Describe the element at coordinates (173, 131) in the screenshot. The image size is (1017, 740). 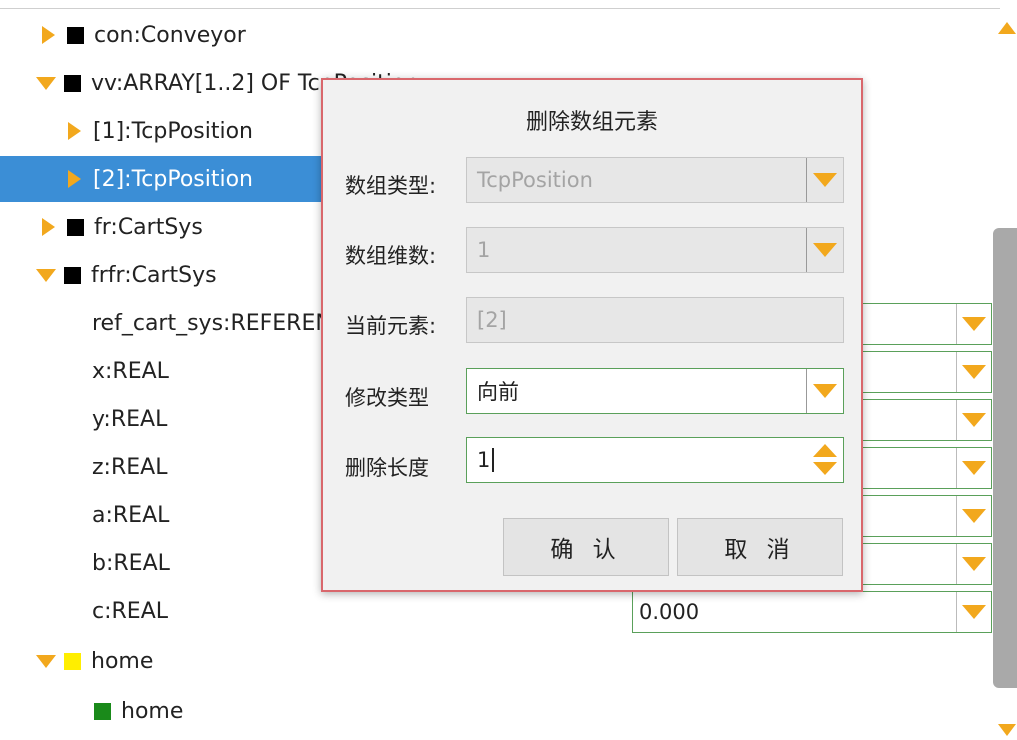
I see `tree-row-label: [1]:TcpPosition` at that location.